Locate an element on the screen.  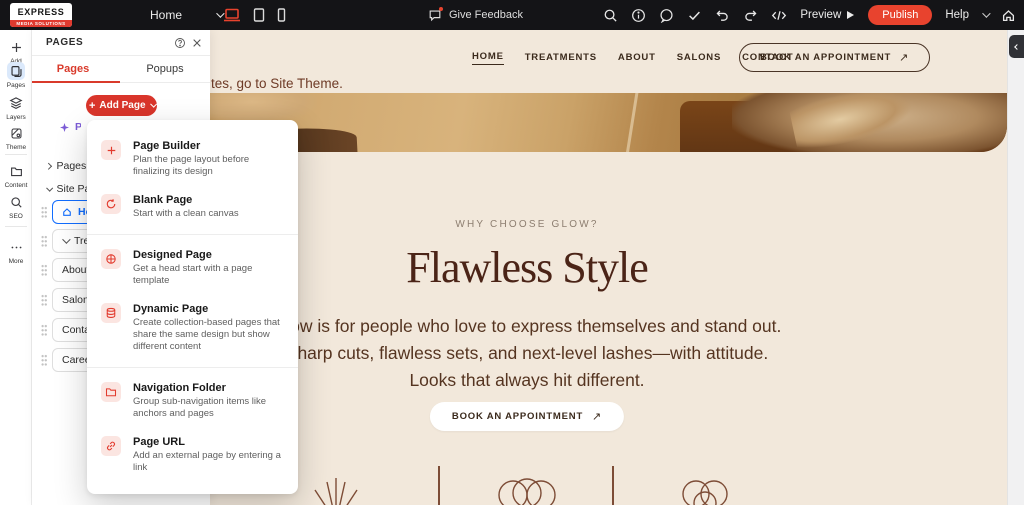
sidebar-label: Theme is located at coordinates (16, 147).